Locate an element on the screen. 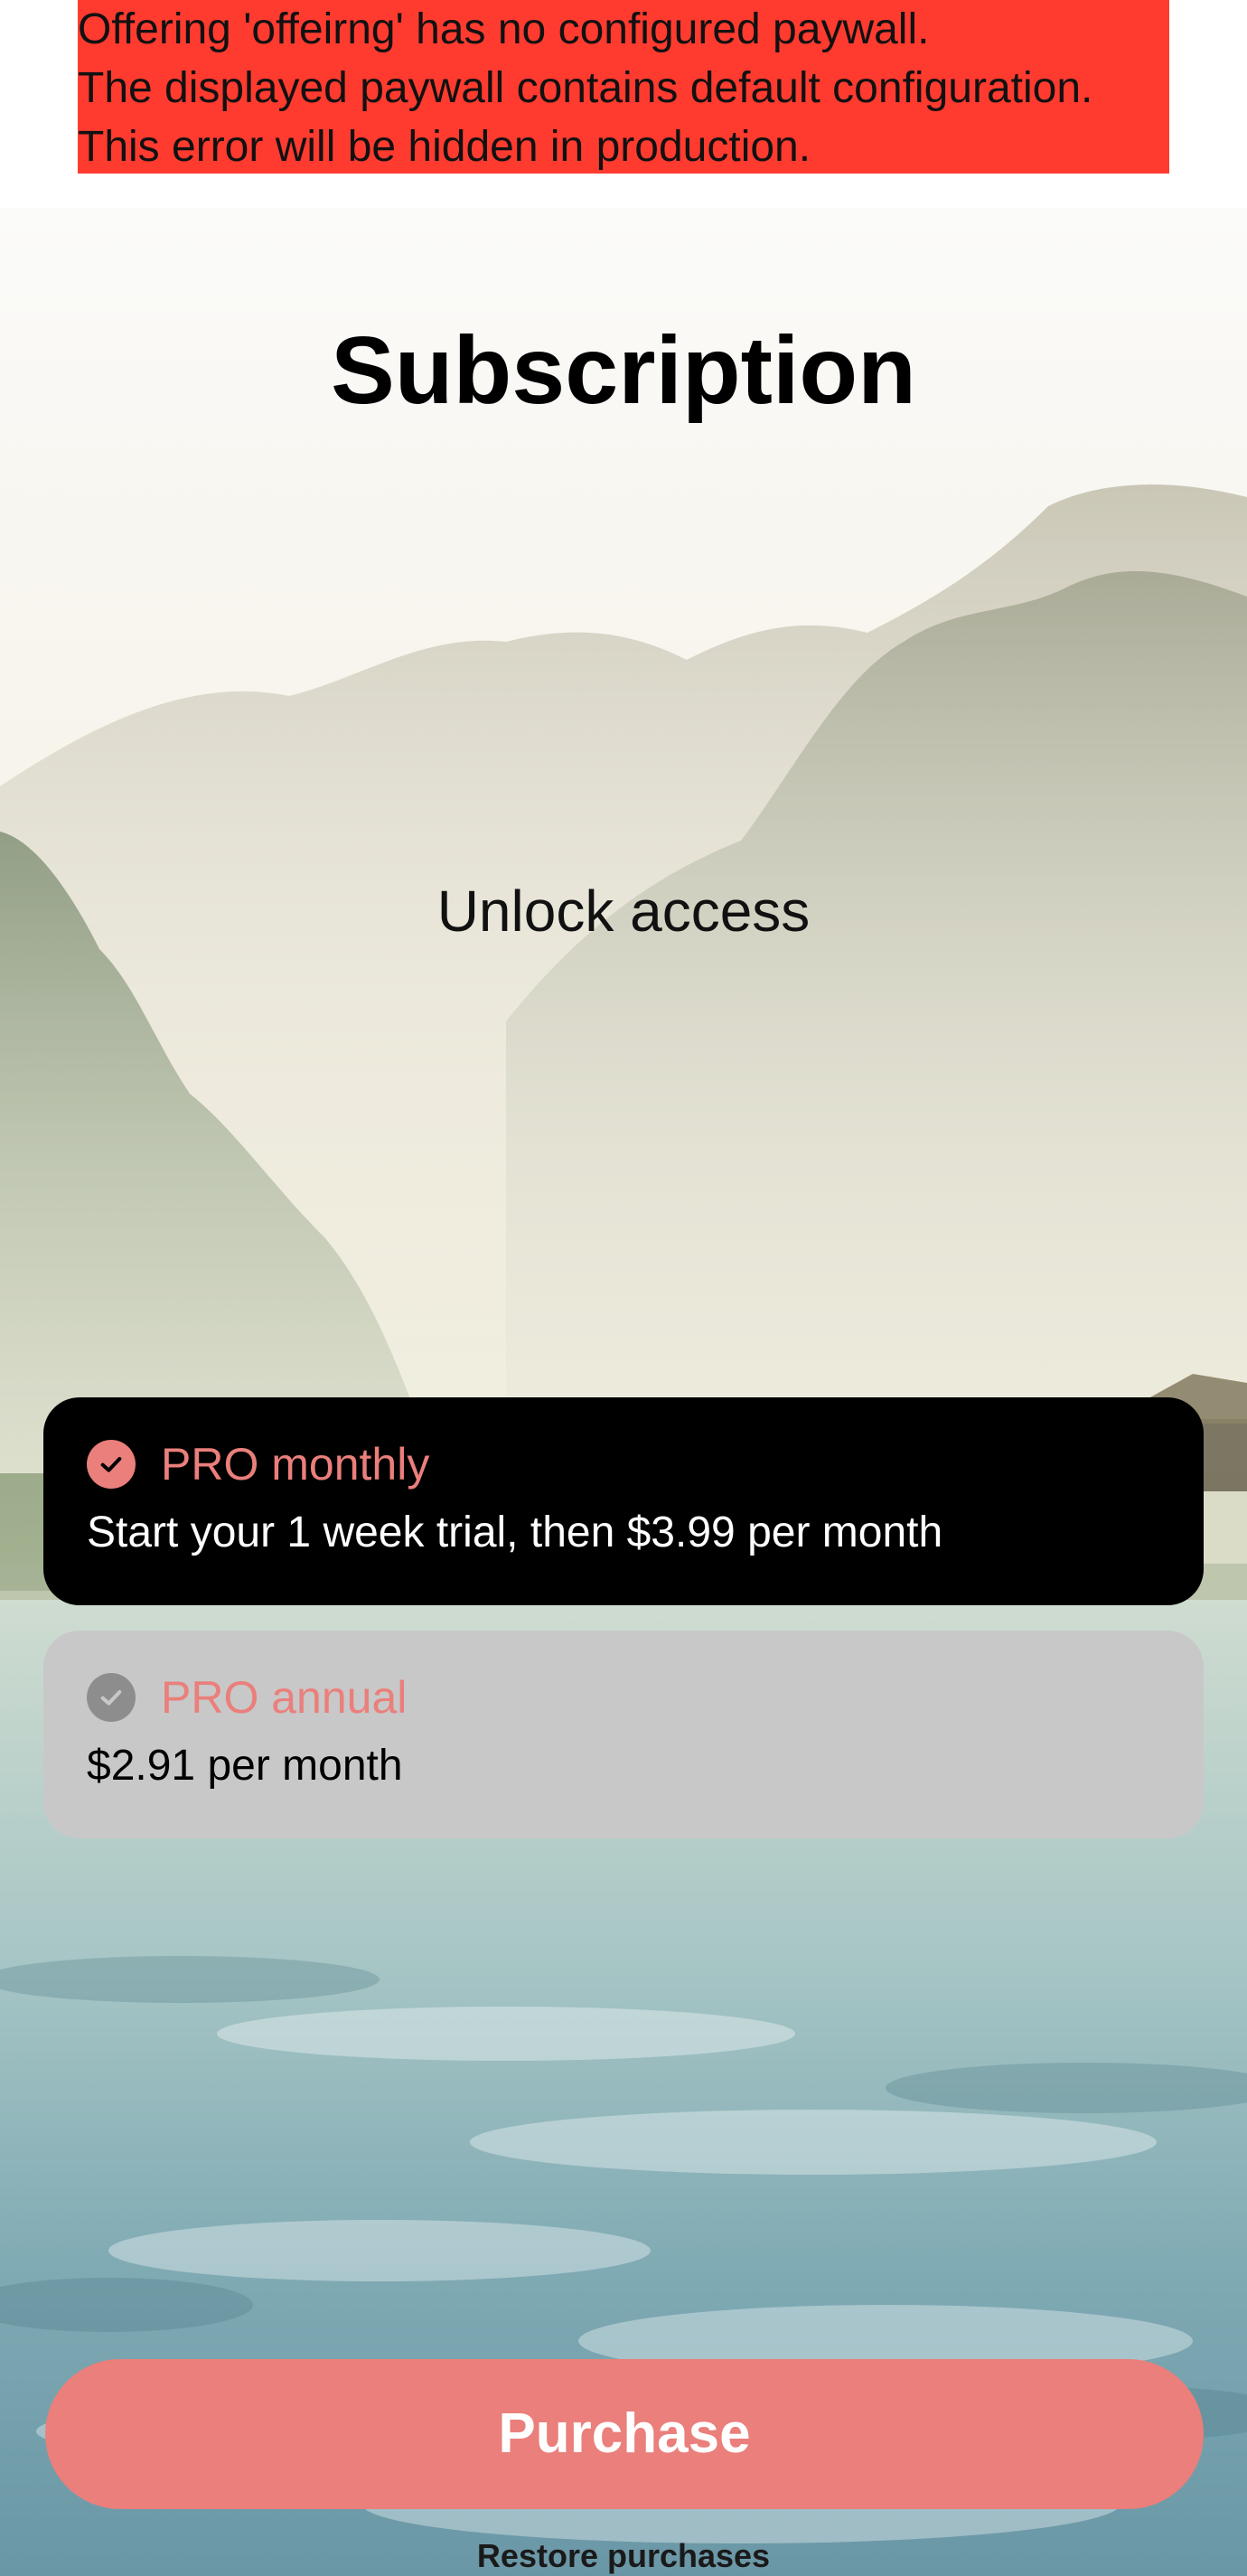 The image size is (1247, 2576). unlock-access-subtitle: Unlock access is located at coordinates (623, 912).